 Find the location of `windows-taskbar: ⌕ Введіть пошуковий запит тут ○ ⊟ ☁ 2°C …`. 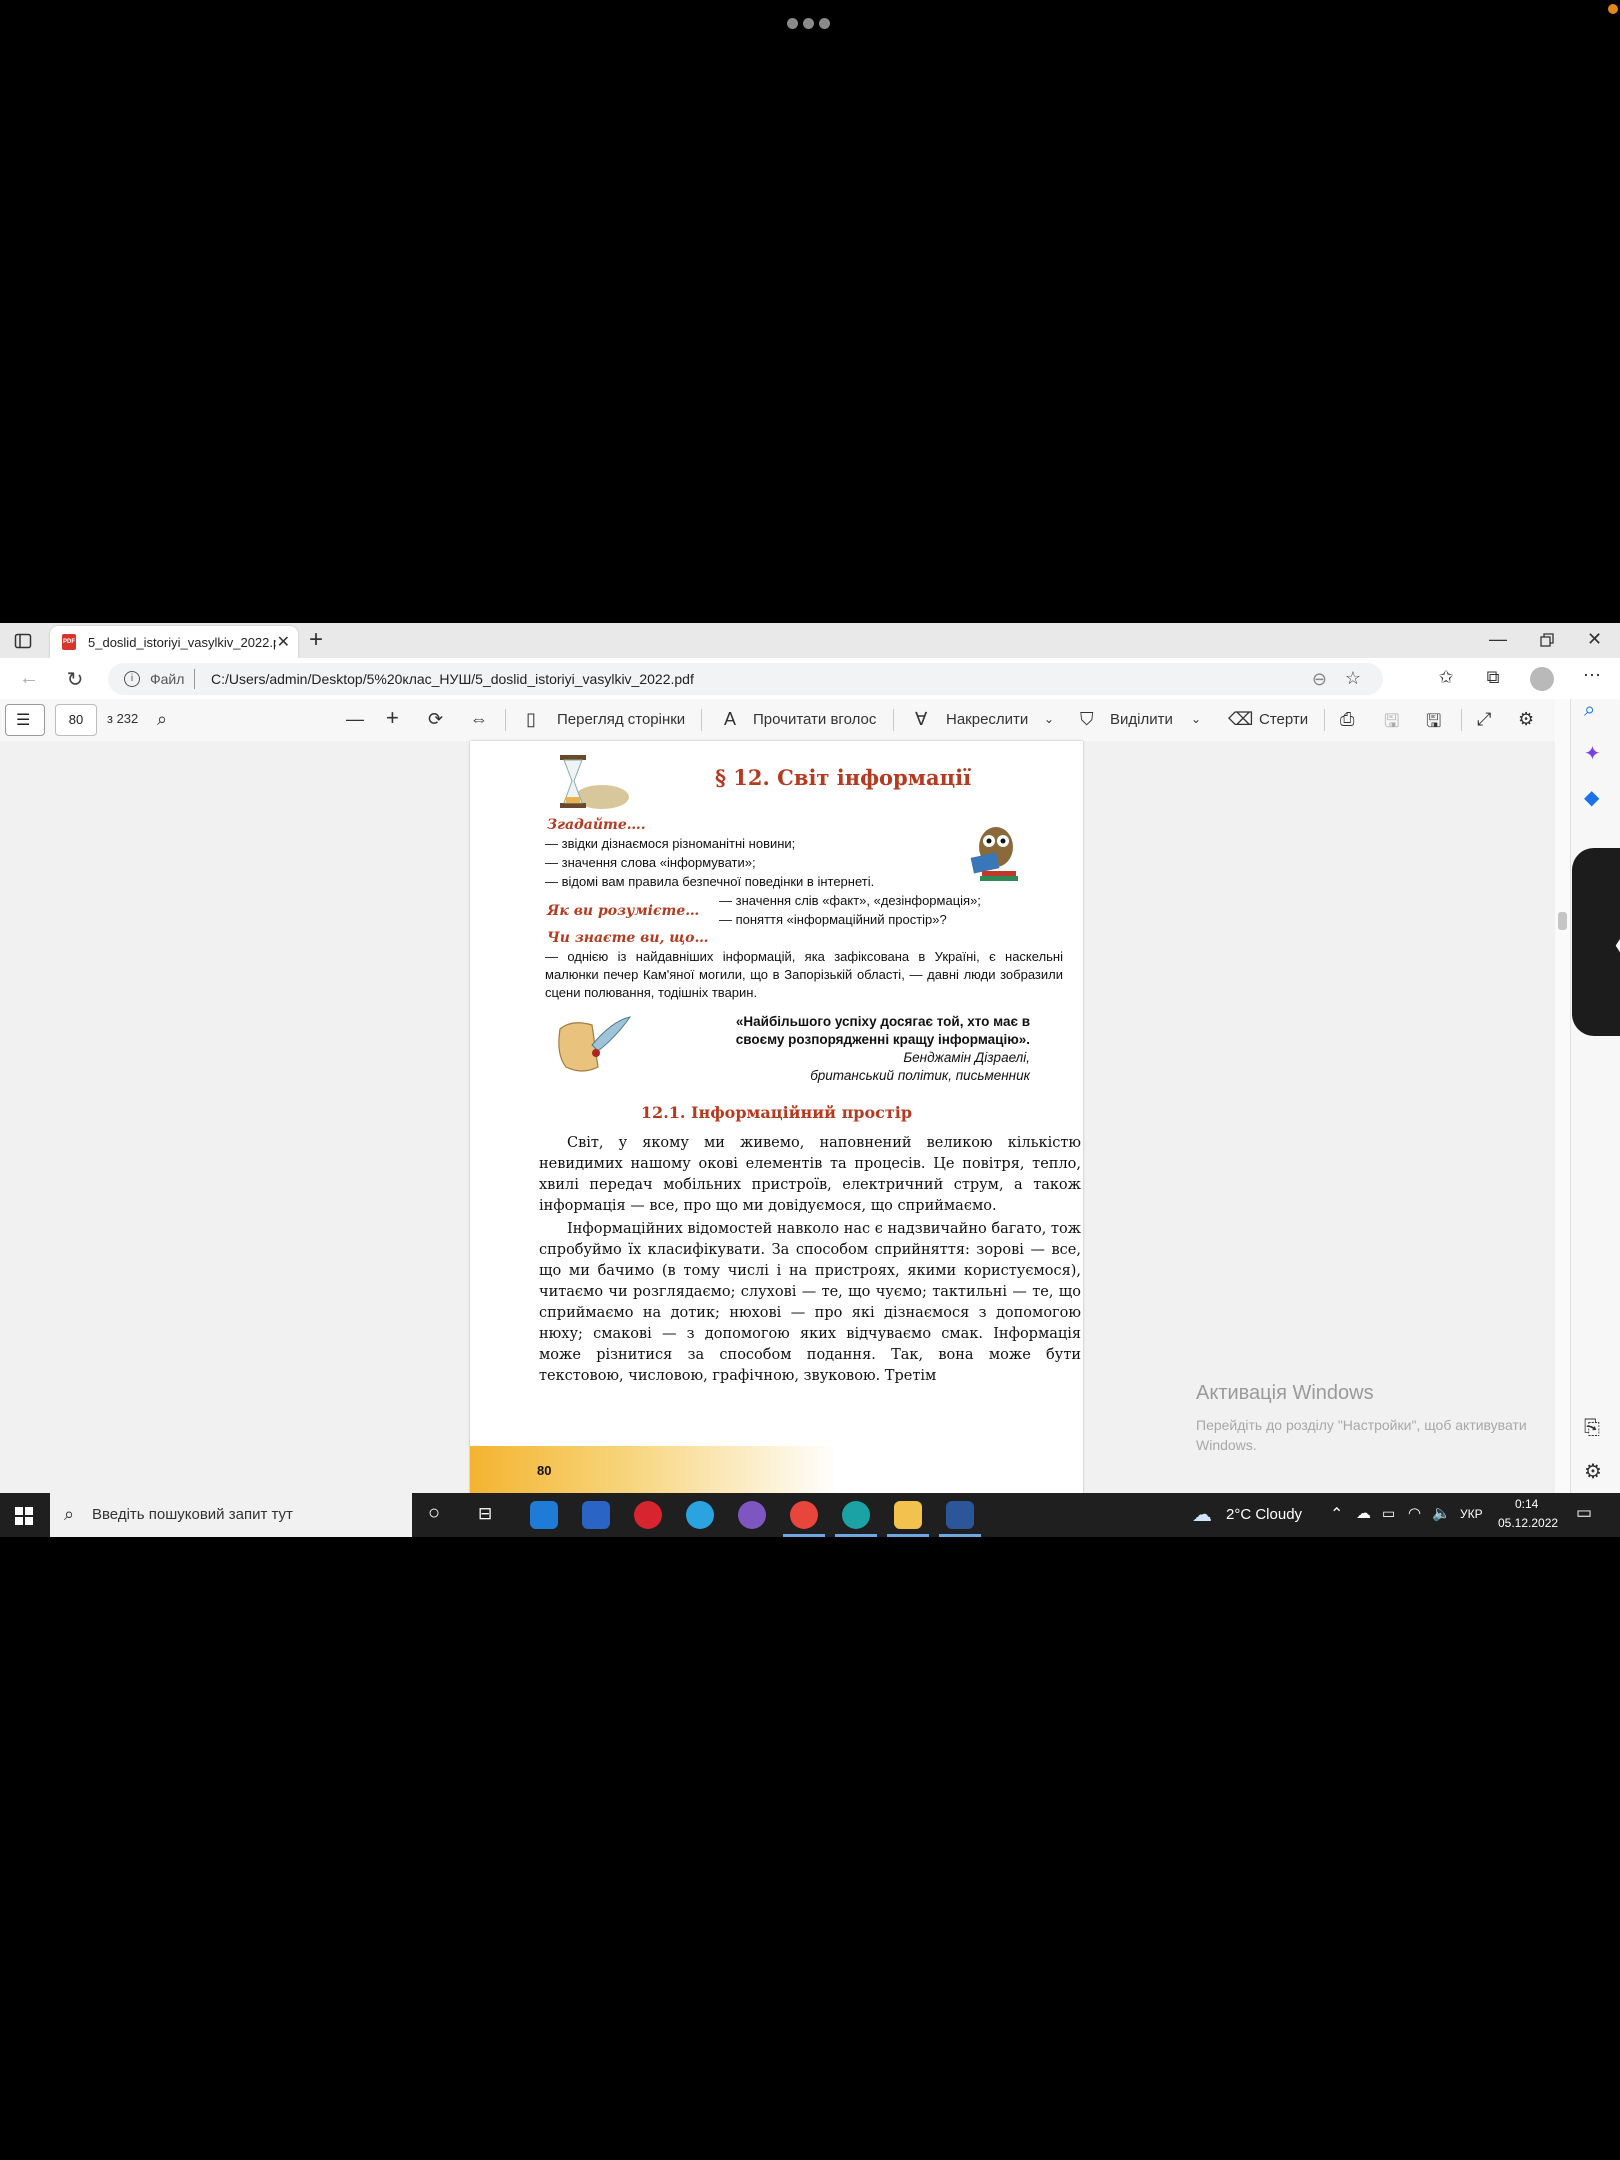

windows-taskbar: ⌕ Введіть пошуковий запит тут ○ ⊟ ☁ 2°C … is located at coordinates (810, 1515).